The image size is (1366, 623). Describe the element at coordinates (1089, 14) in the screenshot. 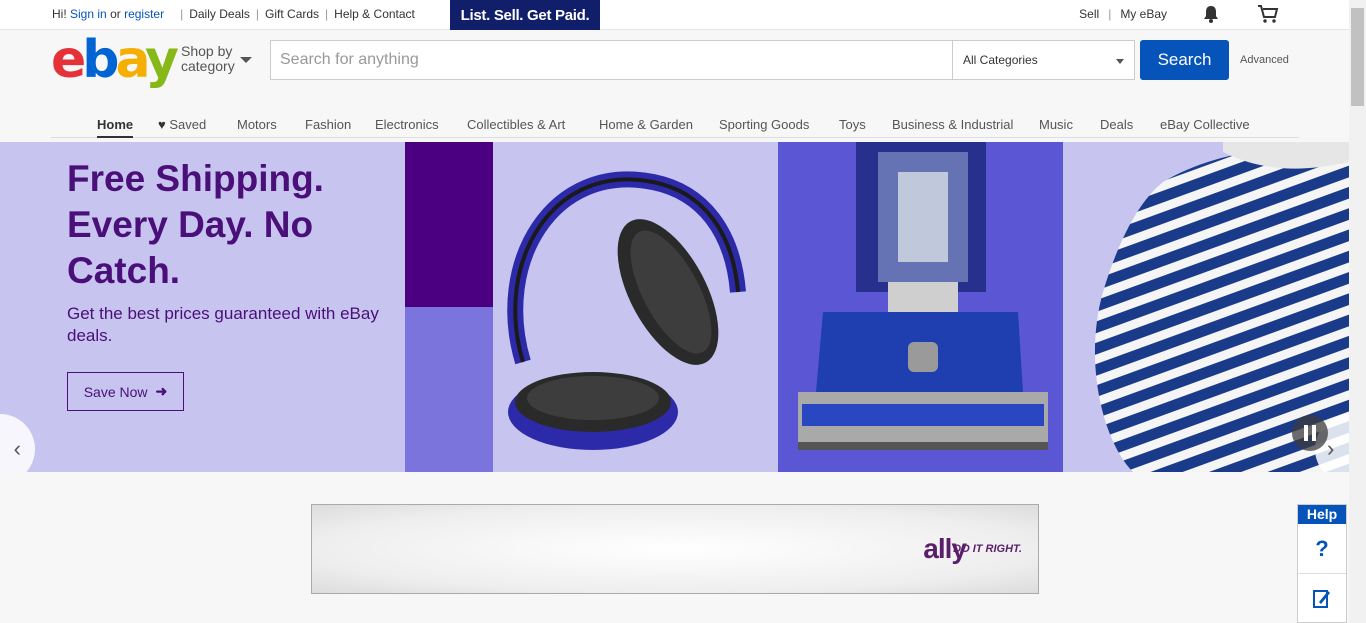

I see `sell-link: Sell` at that location.